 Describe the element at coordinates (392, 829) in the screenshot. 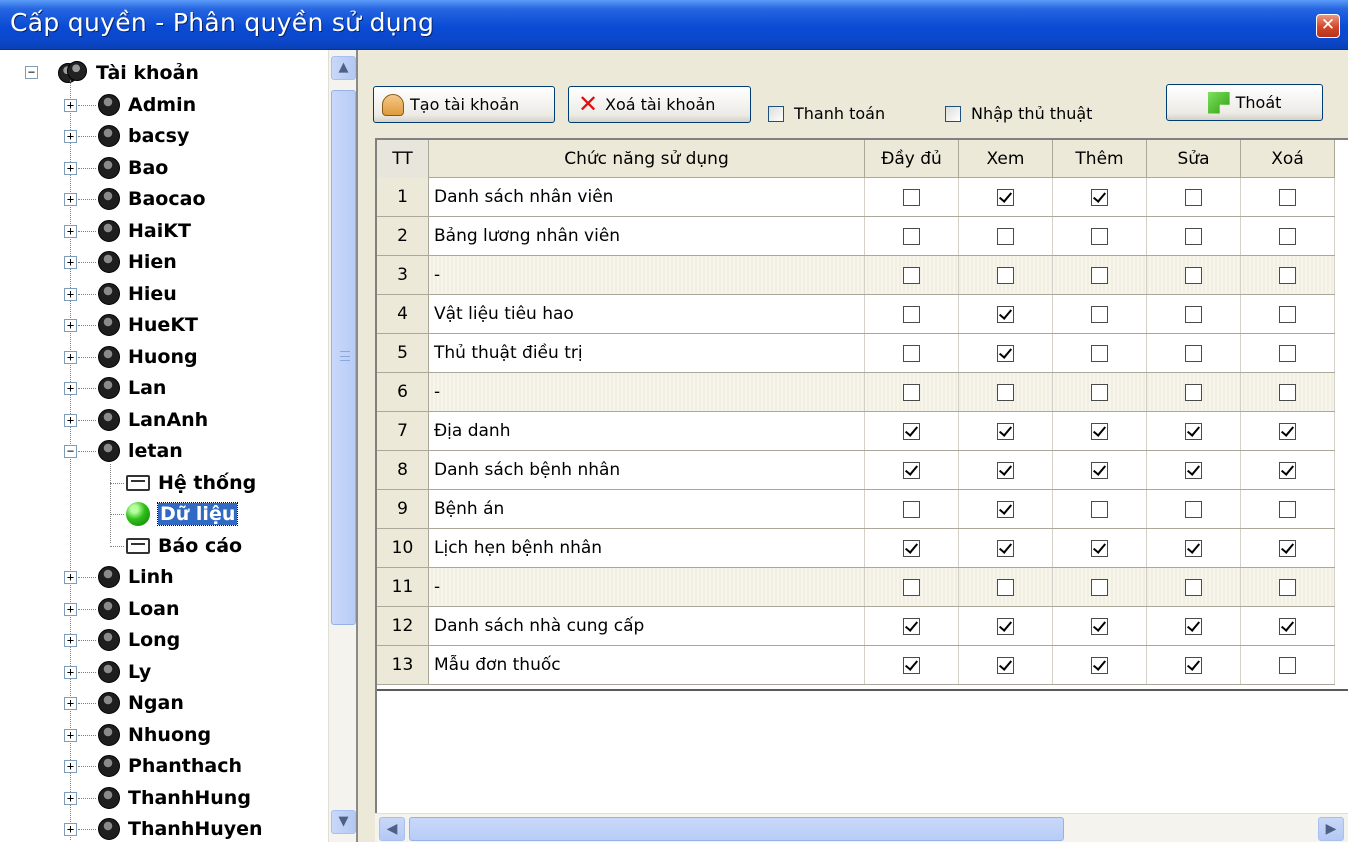

I see `scroll-left-icon: ◀` at that location.